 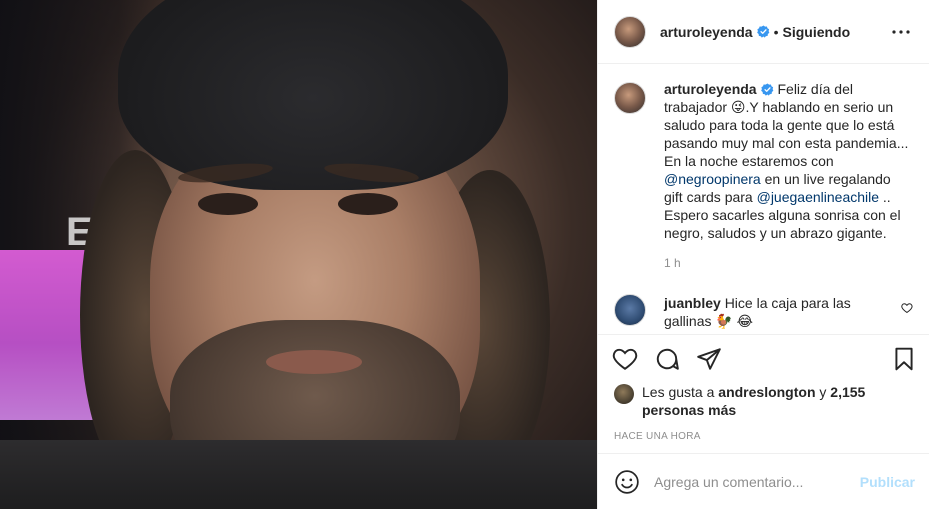 What do you see at coordinates (228, 204) in the screenshot?
I see `eye-left` at bounding box center [228, 204].